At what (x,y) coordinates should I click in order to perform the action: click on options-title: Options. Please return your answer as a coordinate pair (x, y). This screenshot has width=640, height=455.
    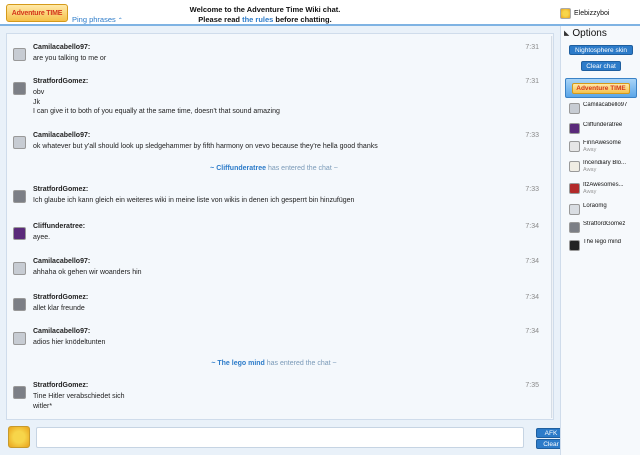
    Looking at the image, I should click on (589, 33).